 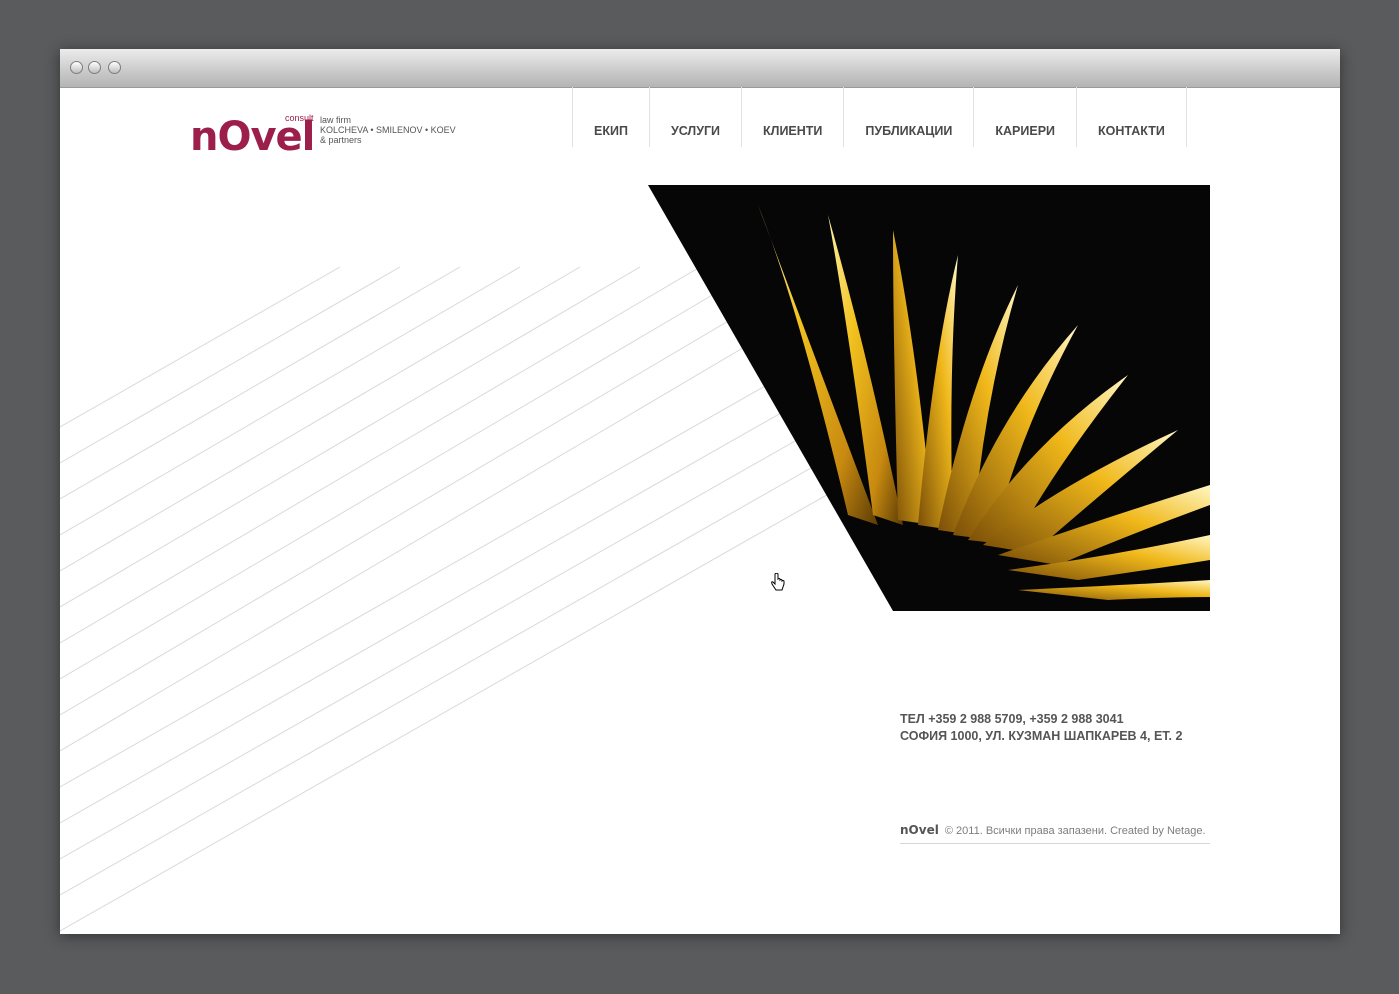 I want to click on nav-item-contacts: КОНТАКТИ, so click(x=1131, y=117).